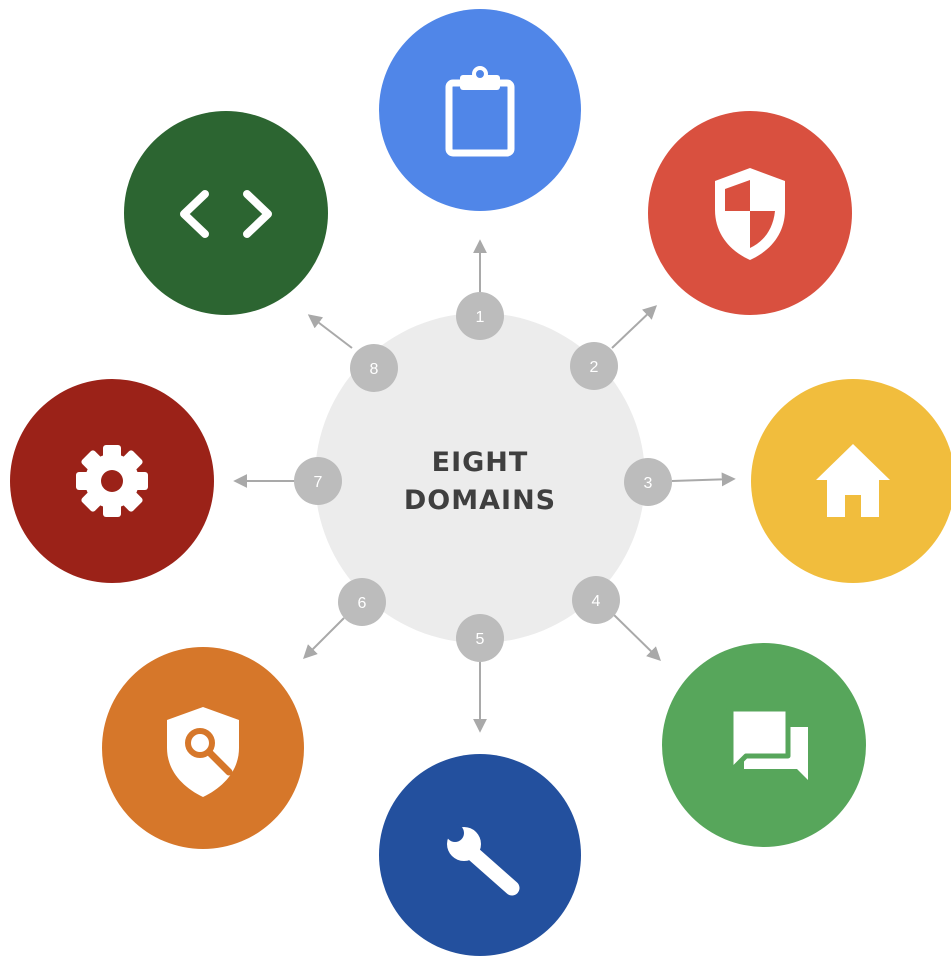 The width and height of the screenshot is (951, 957). I want to click on center-title-line-2: DOMAINS, so click(480, 500).